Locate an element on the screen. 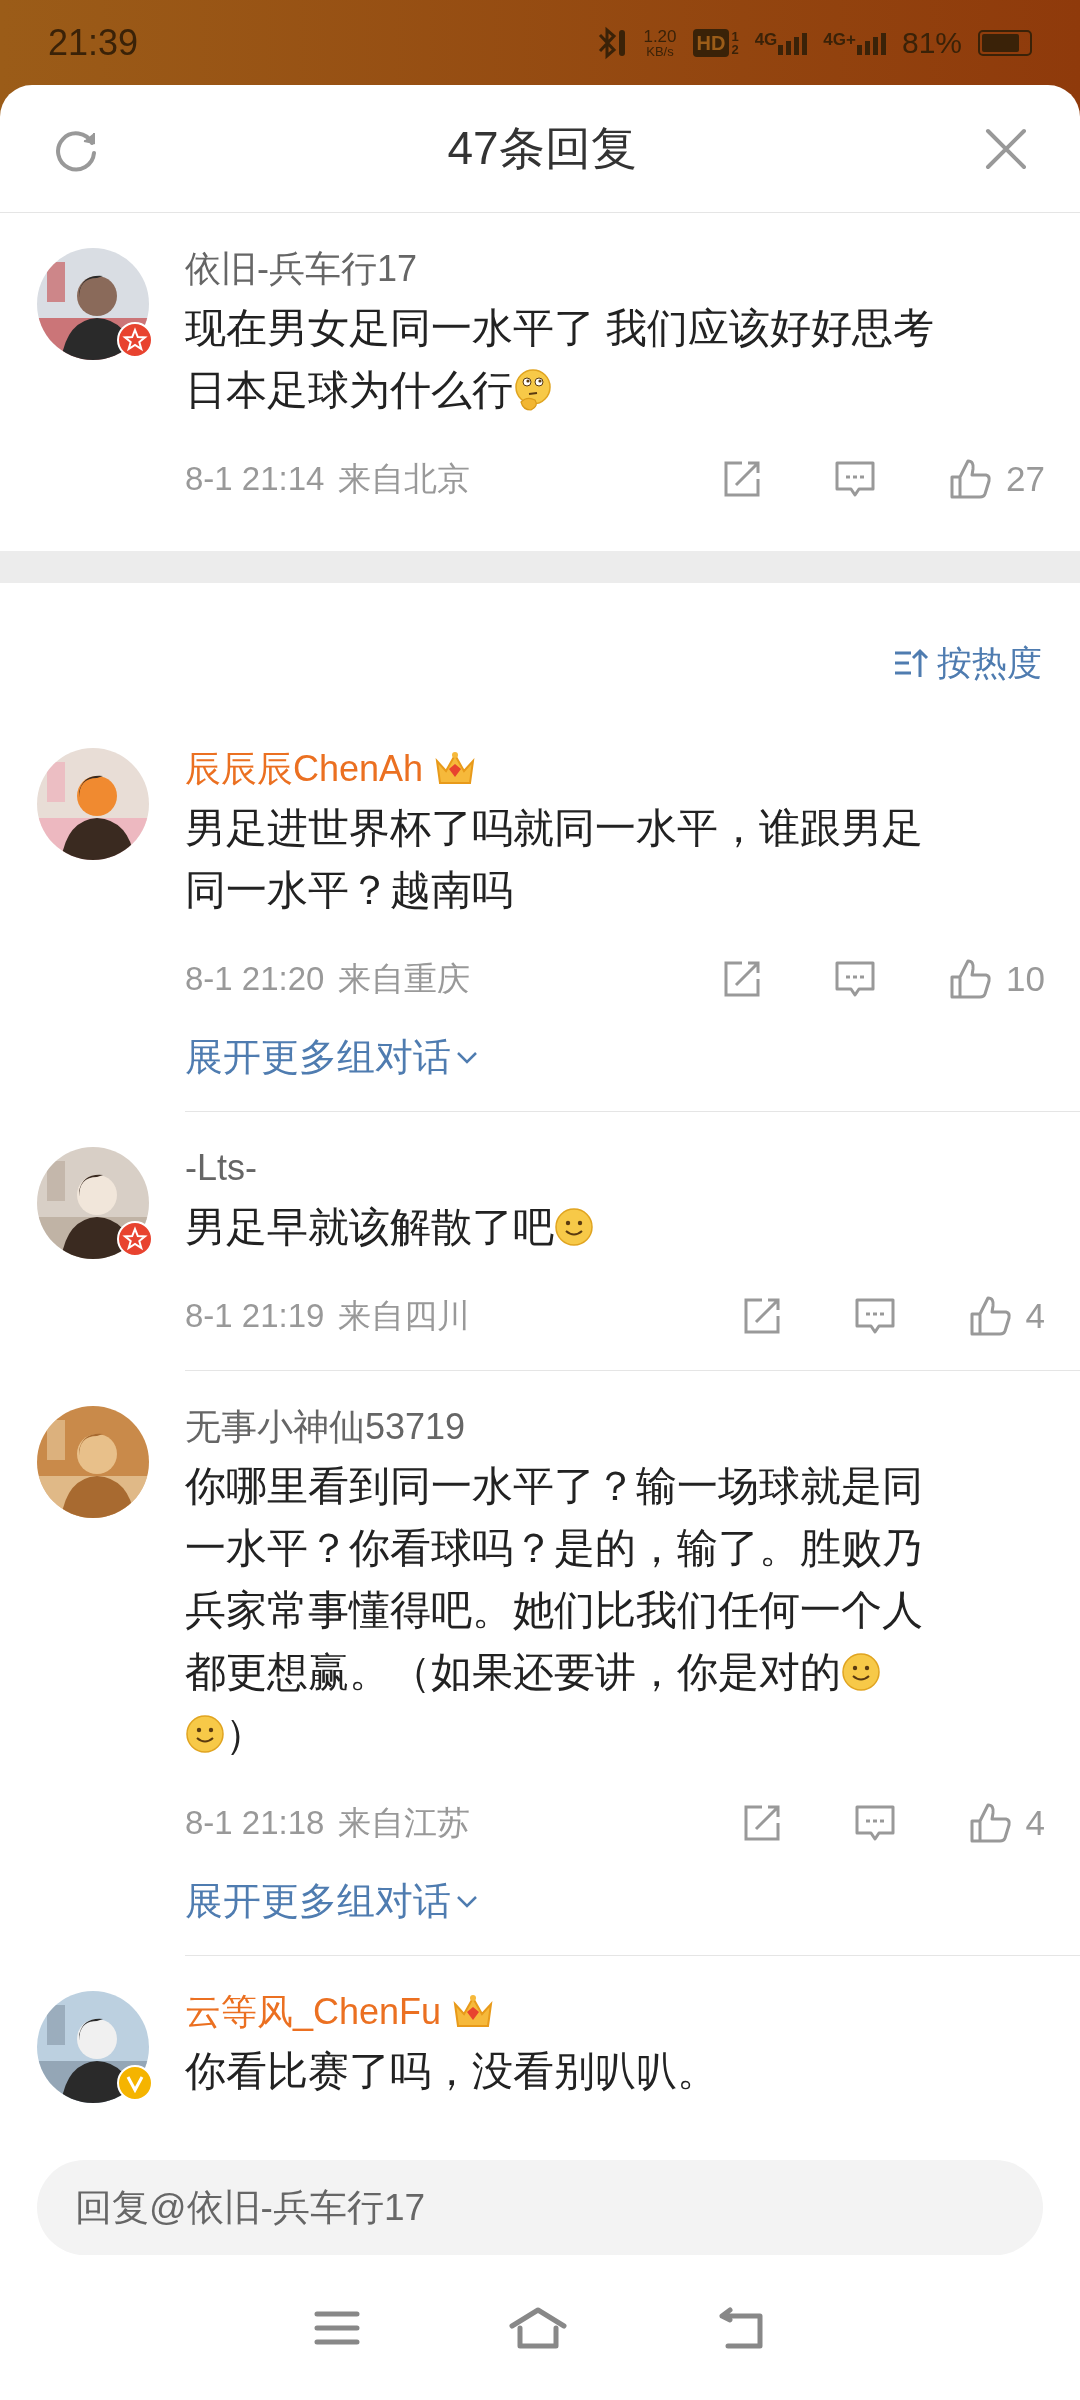 This screenshot has height=2400, width=1080. reply-field: 回复@依旧-兵车行17 is located at coordinates (540, 2207).